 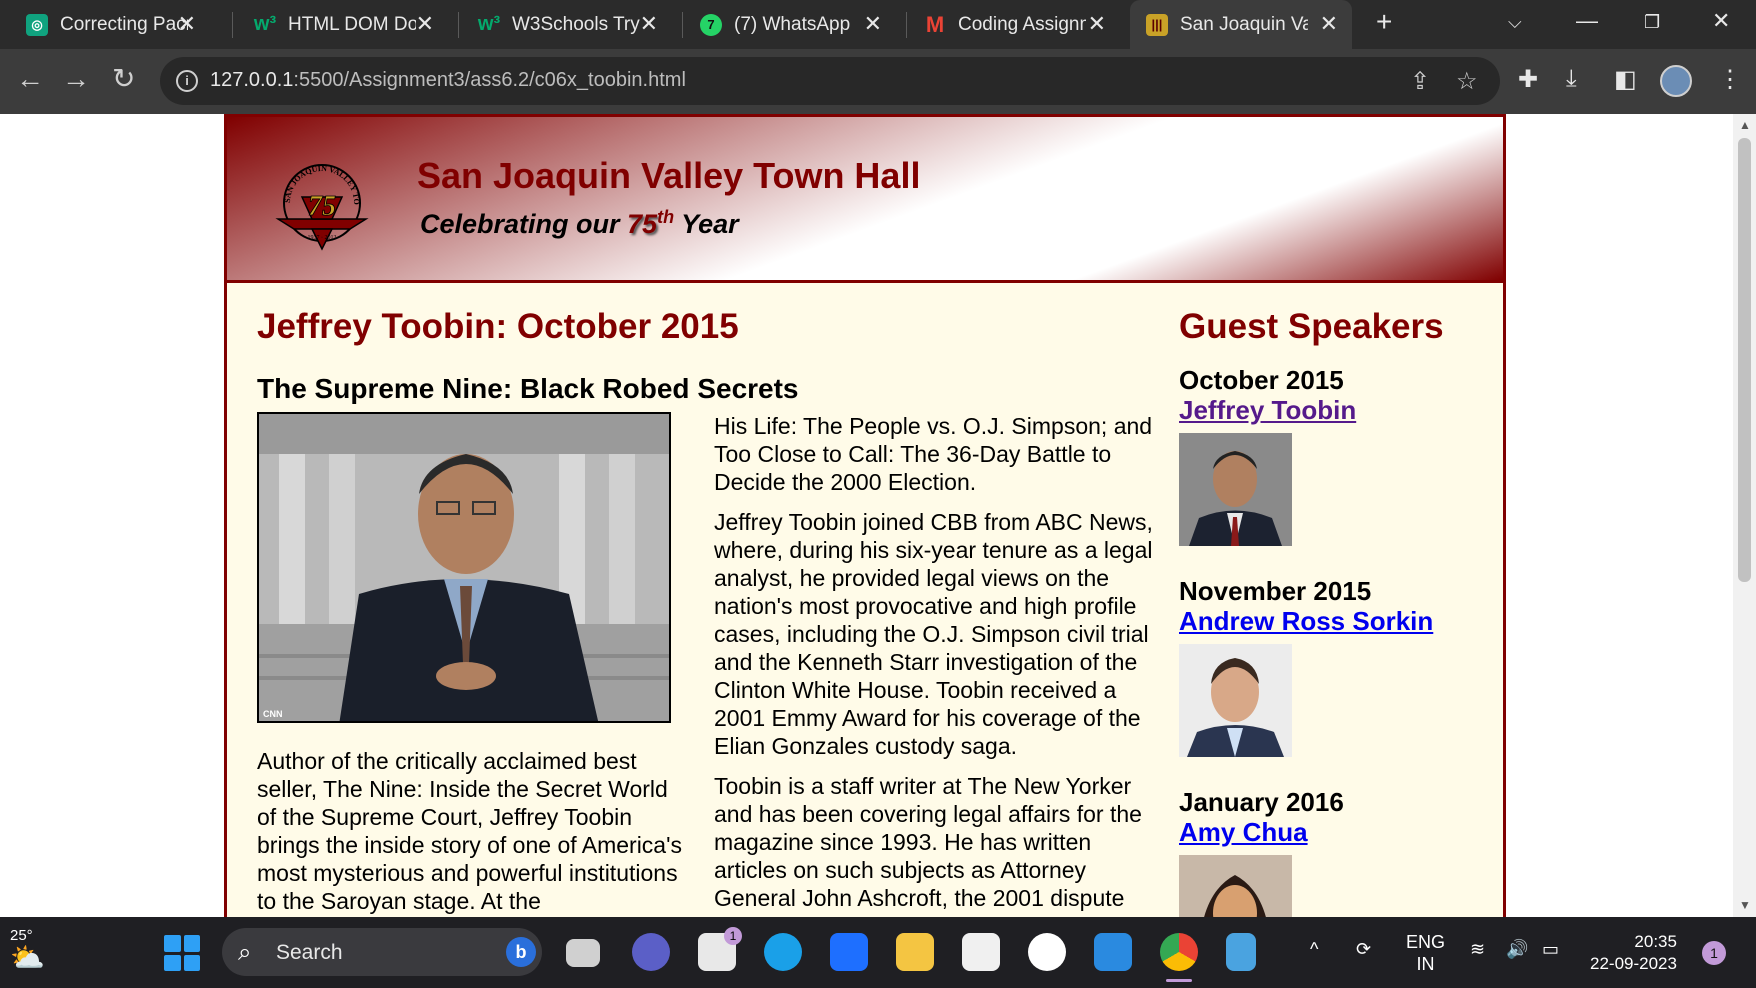 What do you see at coordinates (1314, 949) in the screenshot?
I see `show-hidden-icons-chevron-icon: ^` at bounding box center [1314, 949].